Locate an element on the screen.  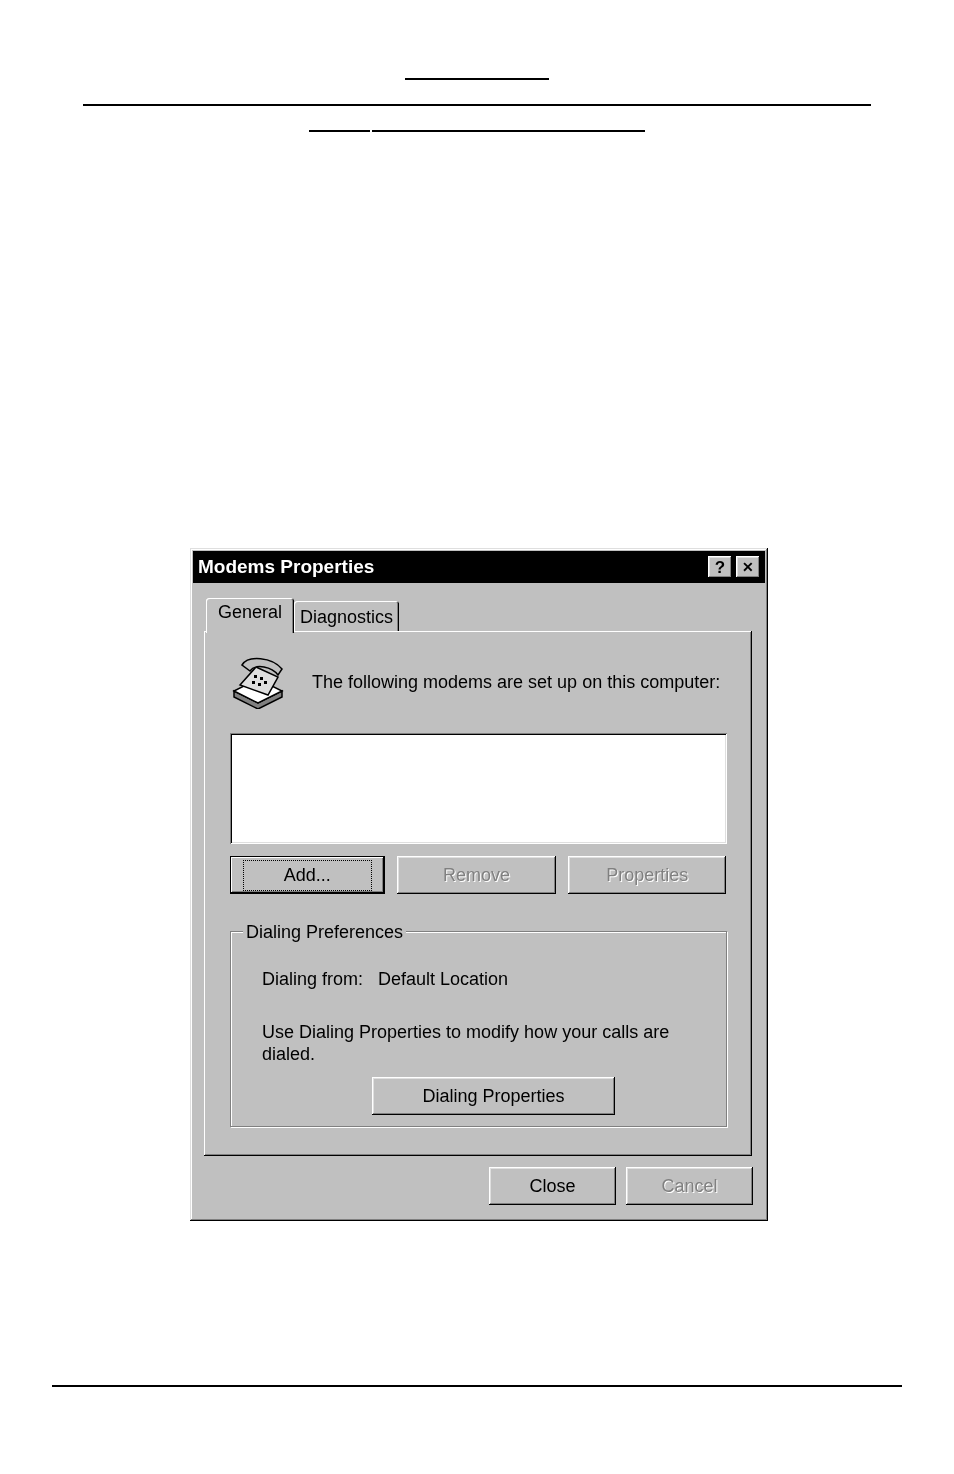
tab: Diagnostics is located at coordinates (347, 616).